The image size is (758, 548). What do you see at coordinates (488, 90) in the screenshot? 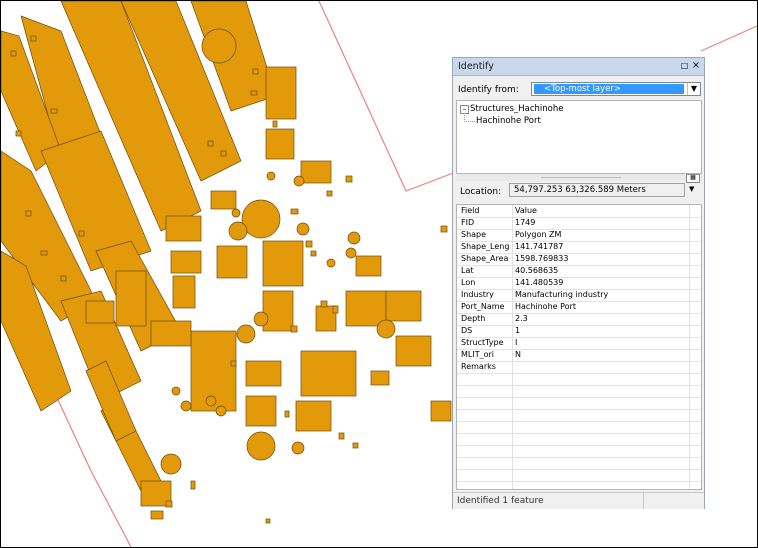
I see `identify-from-label: Identify from:` at bounding box center [488, 90].